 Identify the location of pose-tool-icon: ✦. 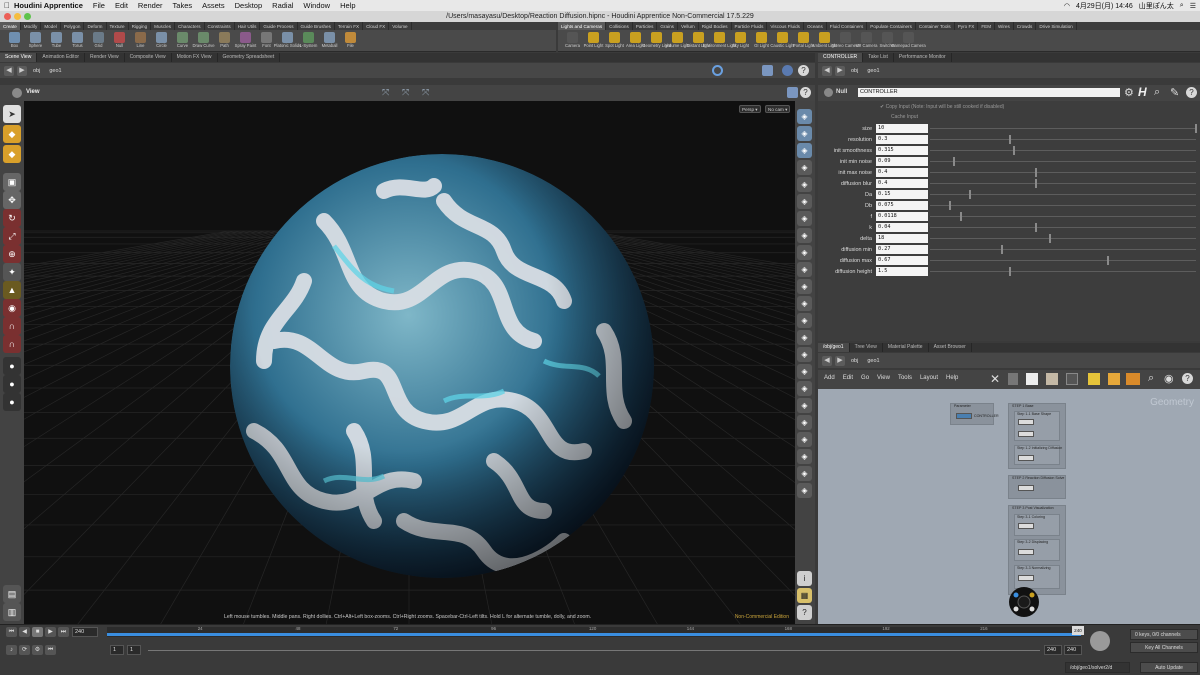
(12, 272).